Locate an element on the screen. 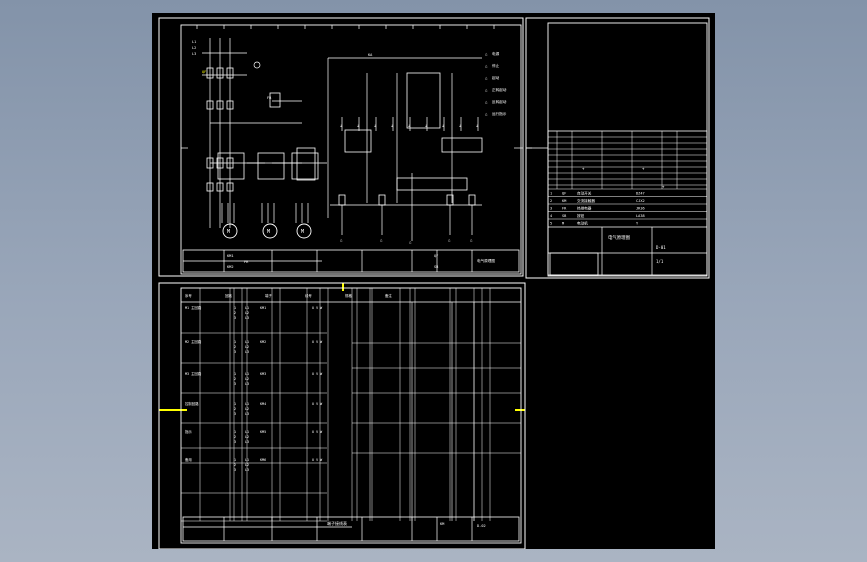  svg-text: KM1 is located at coordinates (230, 256).